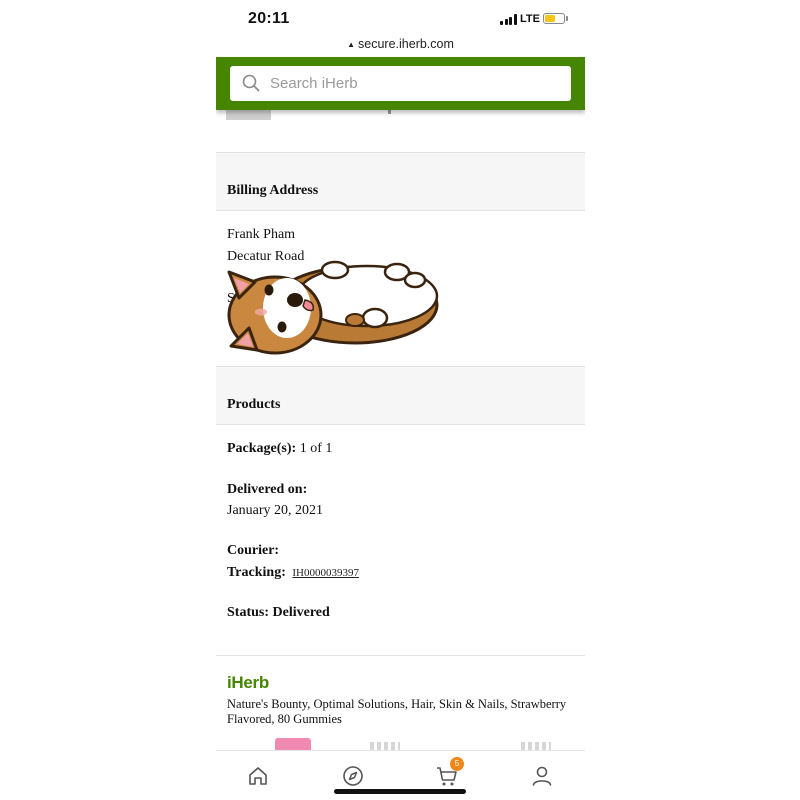 Image resolution: width=800 pixels, height=800 pixels. What do you see at coordinates (400, 655) in the screenshot?
I see `section-divider` at bounding box center [400, 655].